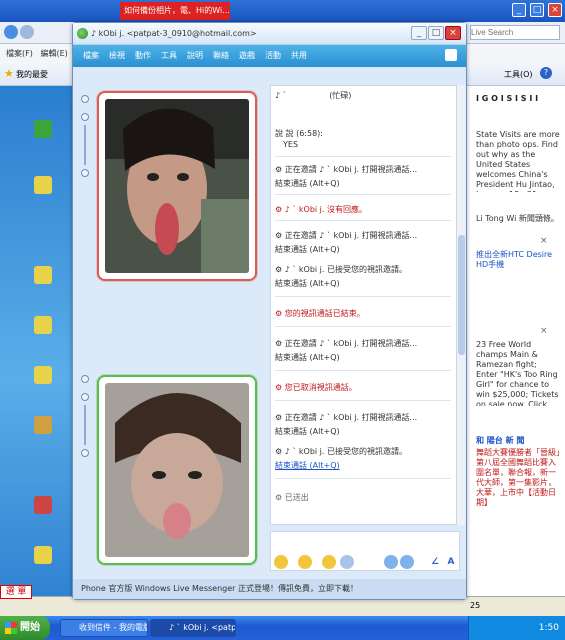 This screenshot has width=565, height=640. Describe the element at coordinates (282, 11) in the screenshot. I see `browser-title-bar: 如何備份相片，電、Hi的Wi... _ □ ×` at that location.